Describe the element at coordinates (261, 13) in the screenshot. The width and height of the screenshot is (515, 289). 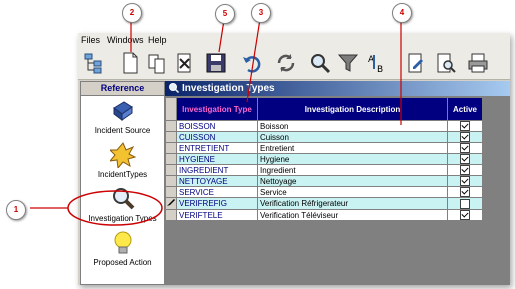
I see `callout-badge: 3` at that location.